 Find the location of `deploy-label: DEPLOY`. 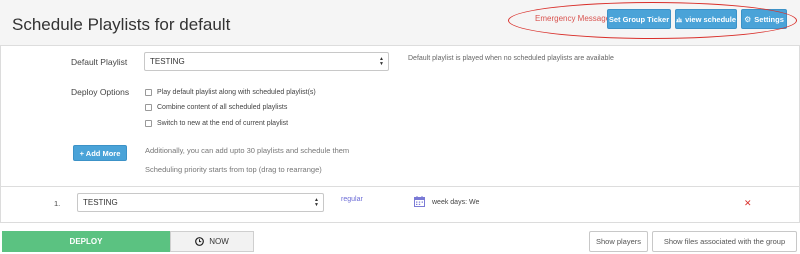

deploy-label: DEPLOY is located at coordinates (86, 241).